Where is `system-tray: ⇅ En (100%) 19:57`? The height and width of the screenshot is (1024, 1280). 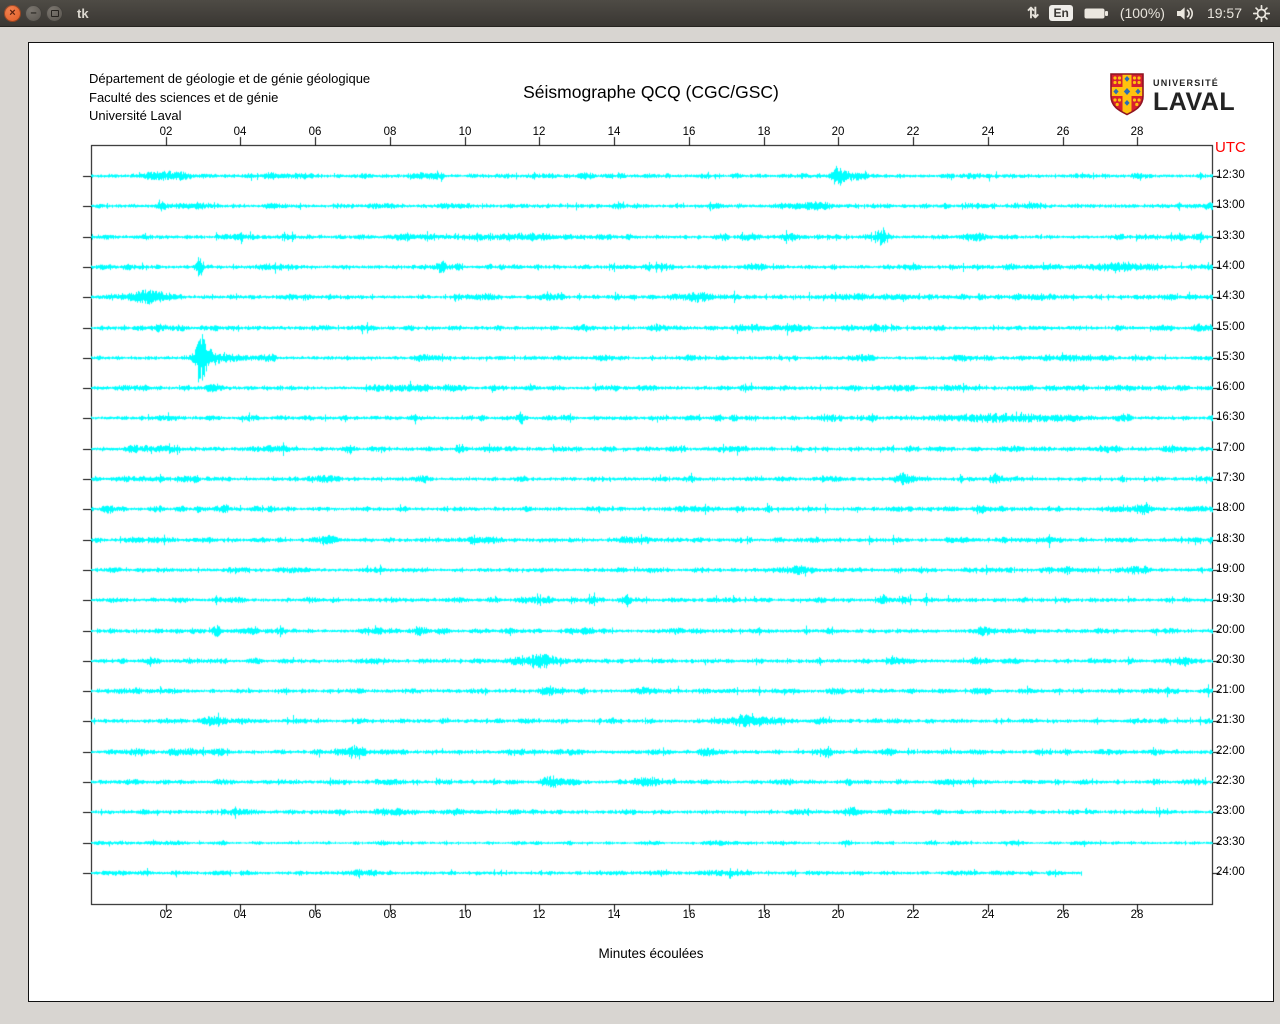
system-tray: ⇅ En (100%) 19:57 is located at coordinates (1153, 13).